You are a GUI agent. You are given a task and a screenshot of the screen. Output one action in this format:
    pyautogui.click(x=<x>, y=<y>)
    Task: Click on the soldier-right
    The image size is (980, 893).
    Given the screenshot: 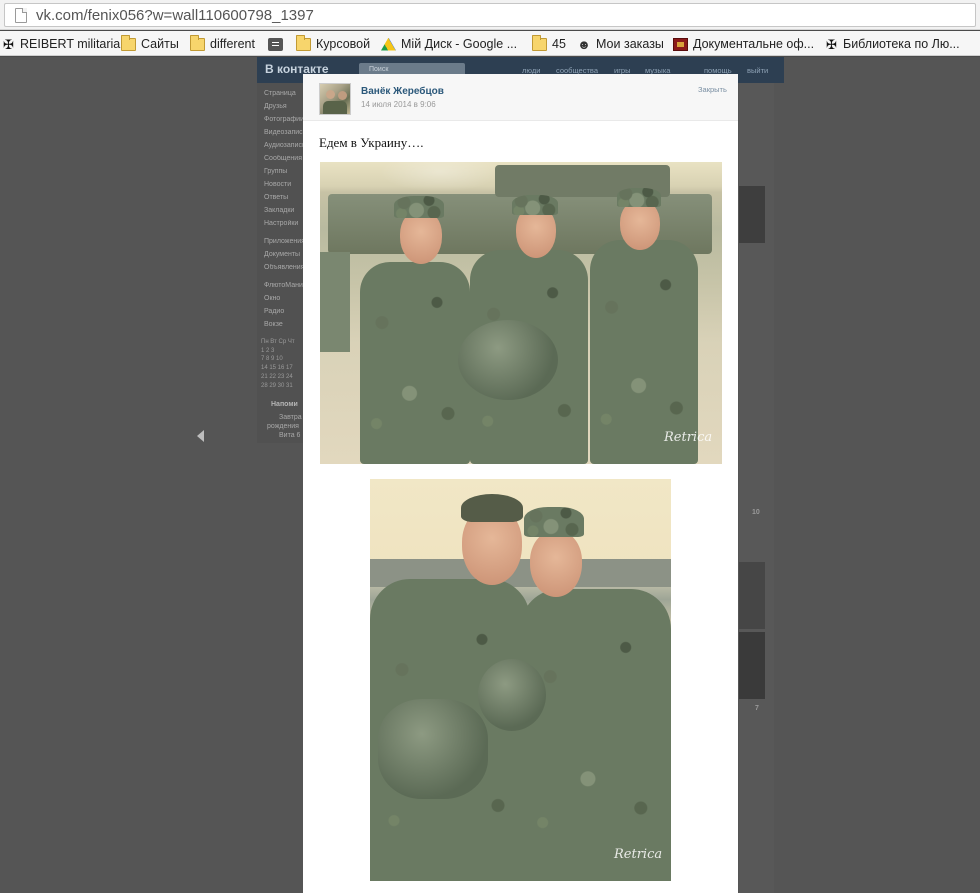 What is the action you would take?
    pyautogui.click(x=595, y=735)
    